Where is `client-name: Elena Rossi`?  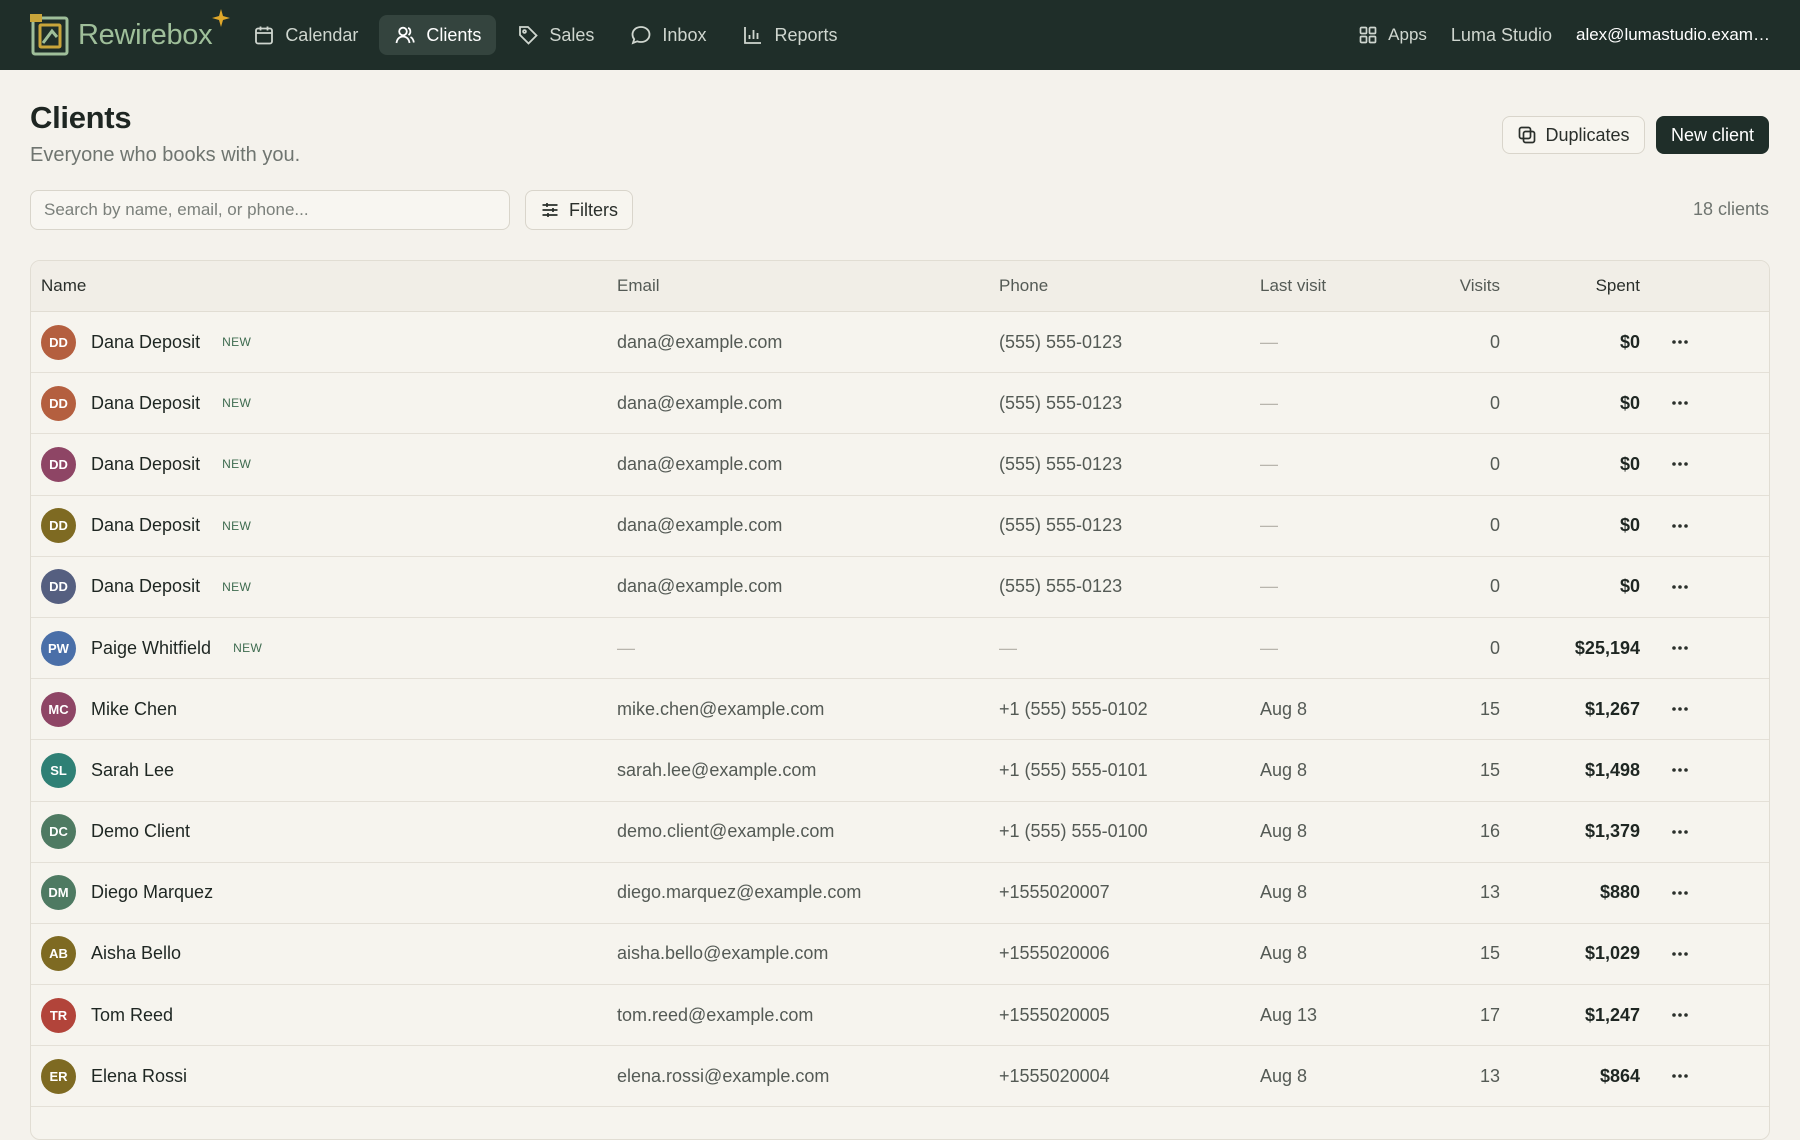 client-name: Elena Rossi is located at coordinates (139, 1076).